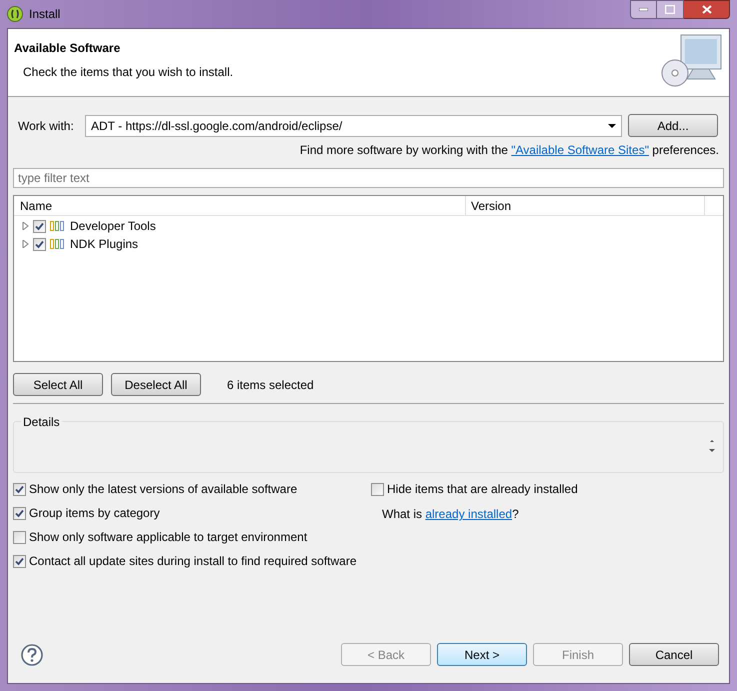 Image resolution: width=737 pixels, height=691 pixels. Describe the element at coordinates (128, 72) in the screenshot. I see `page-description: Check the items that you wish to install.` at that location.